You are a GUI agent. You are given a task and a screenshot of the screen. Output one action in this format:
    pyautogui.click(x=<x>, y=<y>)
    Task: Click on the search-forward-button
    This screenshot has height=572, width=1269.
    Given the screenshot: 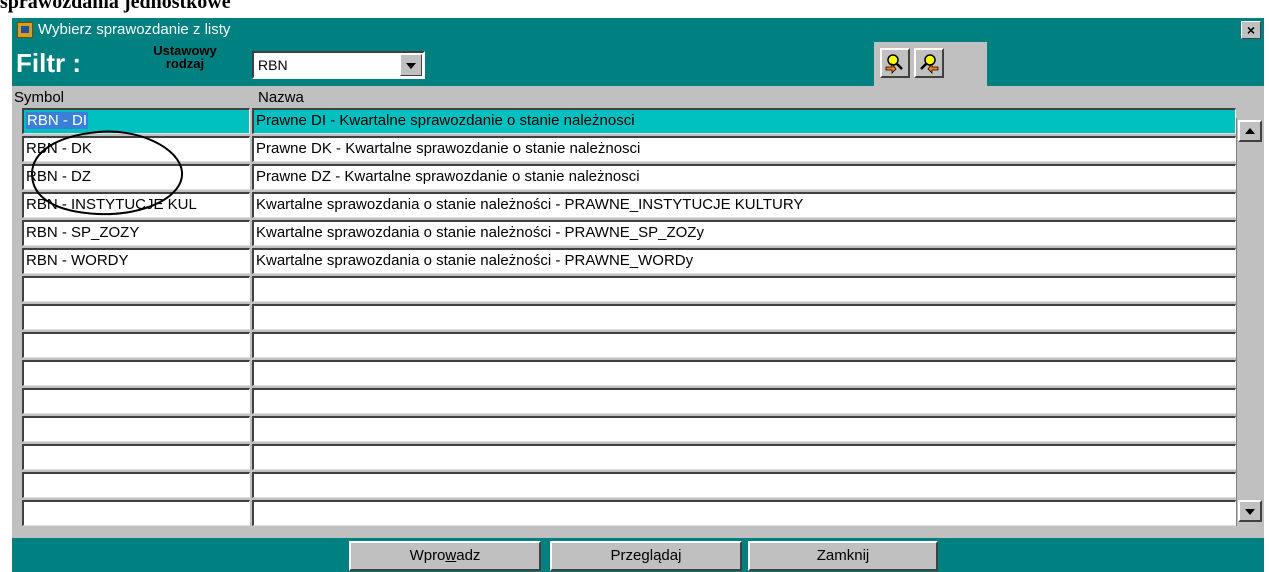 What is the action you would take?
    pyautogui.click(x=895, y=63)
    